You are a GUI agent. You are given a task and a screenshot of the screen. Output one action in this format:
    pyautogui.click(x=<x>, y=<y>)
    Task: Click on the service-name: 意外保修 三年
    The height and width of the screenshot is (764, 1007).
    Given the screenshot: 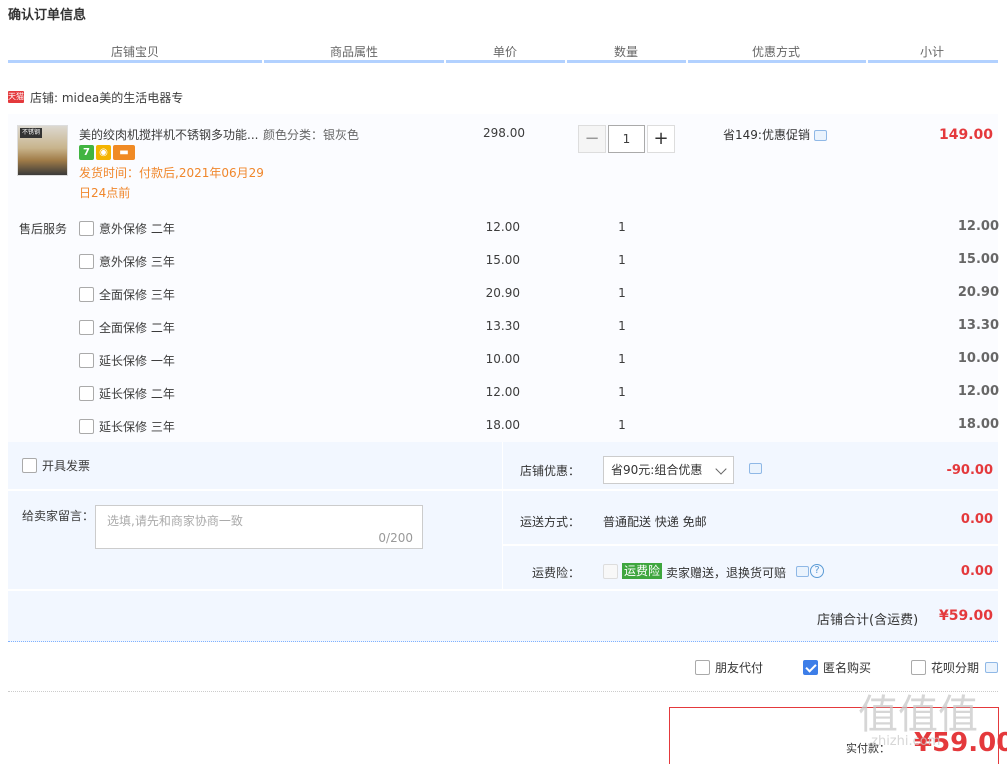 What is the action you would take?
    pyautogui.click(x=137, y=261)
    